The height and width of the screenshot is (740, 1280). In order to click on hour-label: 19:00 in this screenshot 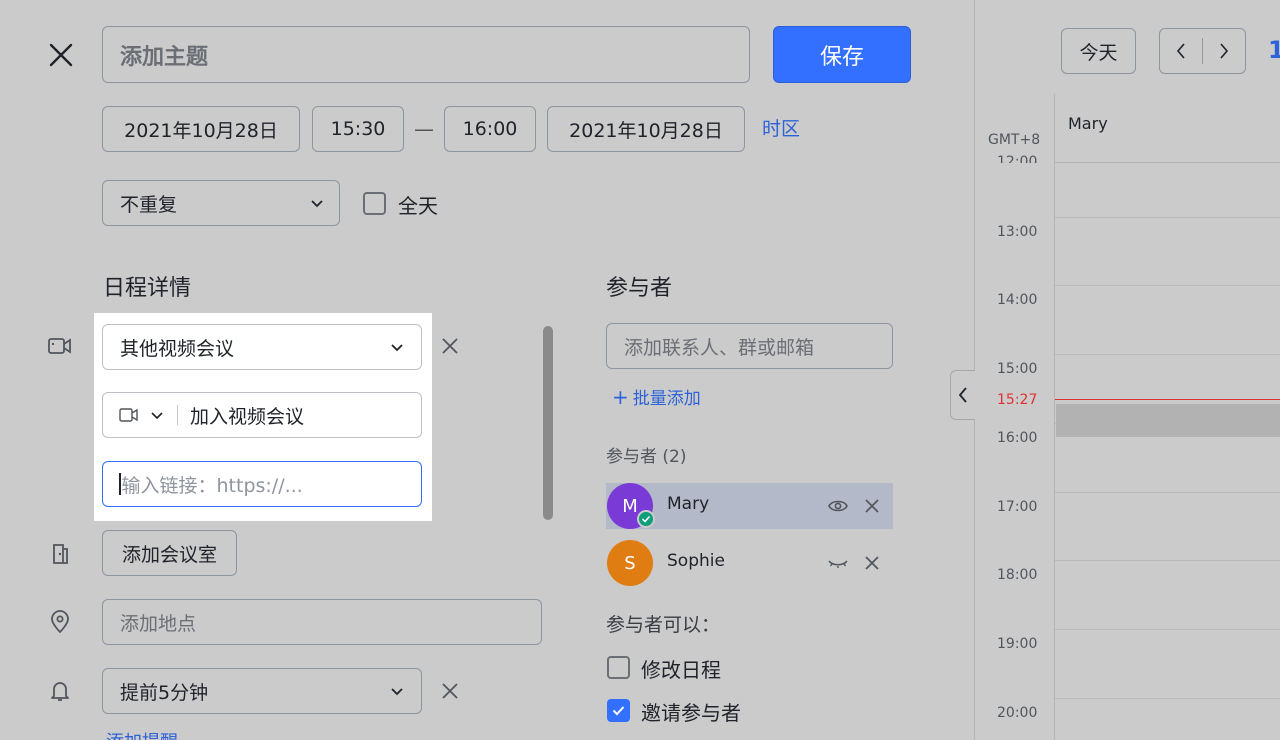, I will do `click(1017, 644)`.